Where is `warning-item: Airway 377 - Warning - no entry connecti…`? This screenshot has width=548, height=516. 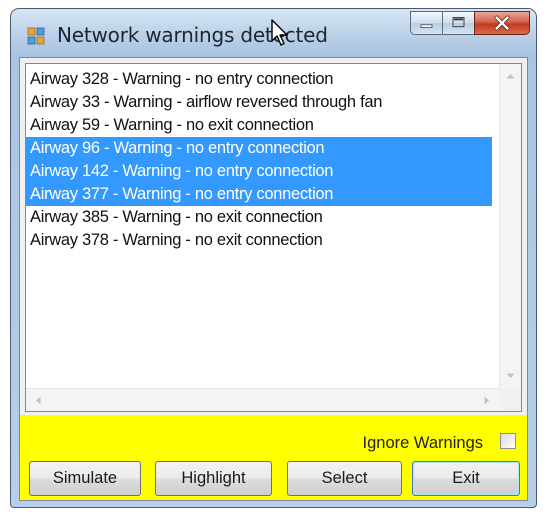
warning-item: Airway 377 - Warning - no entry connecti… is located at coordinates (259, 194).